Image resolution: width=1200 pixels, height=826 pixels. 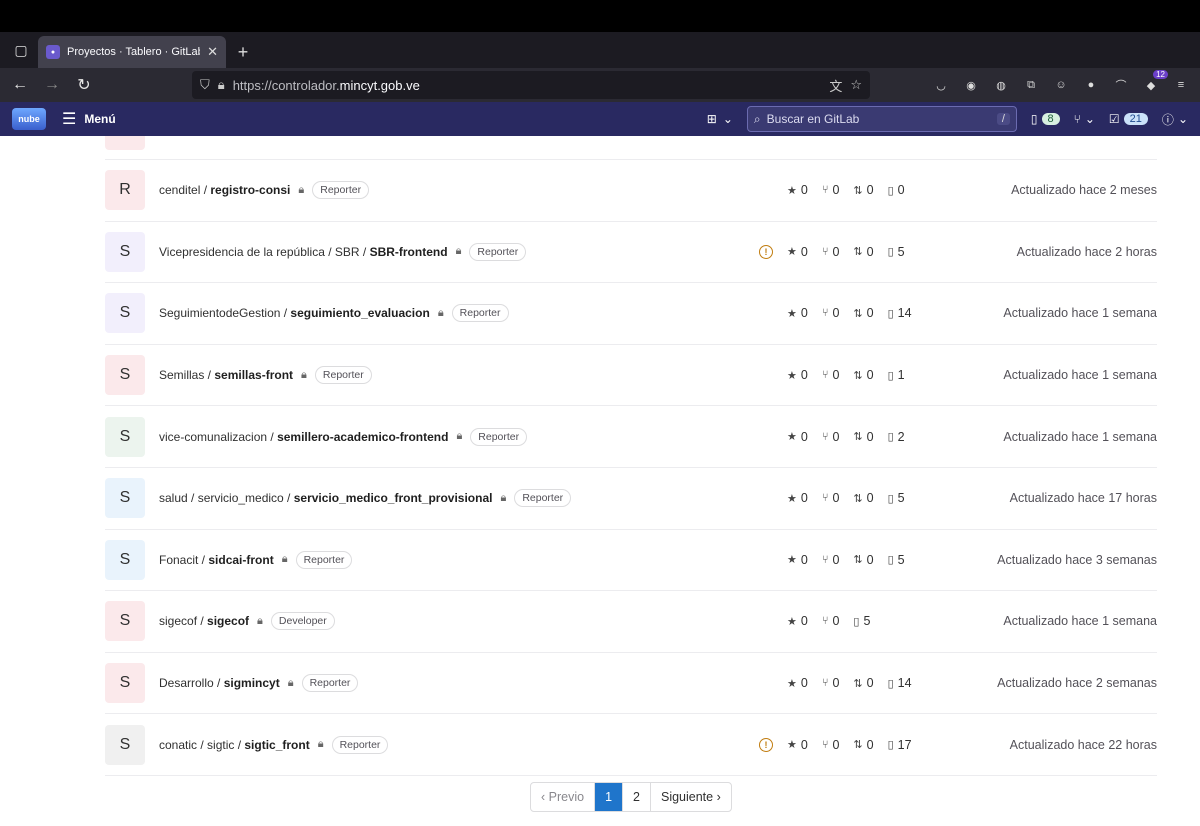 What do you see at coordinates (563, 797) in the screenshot?
I see `prev-page-button: ‹ Previo` at bounding box center [563, 797].